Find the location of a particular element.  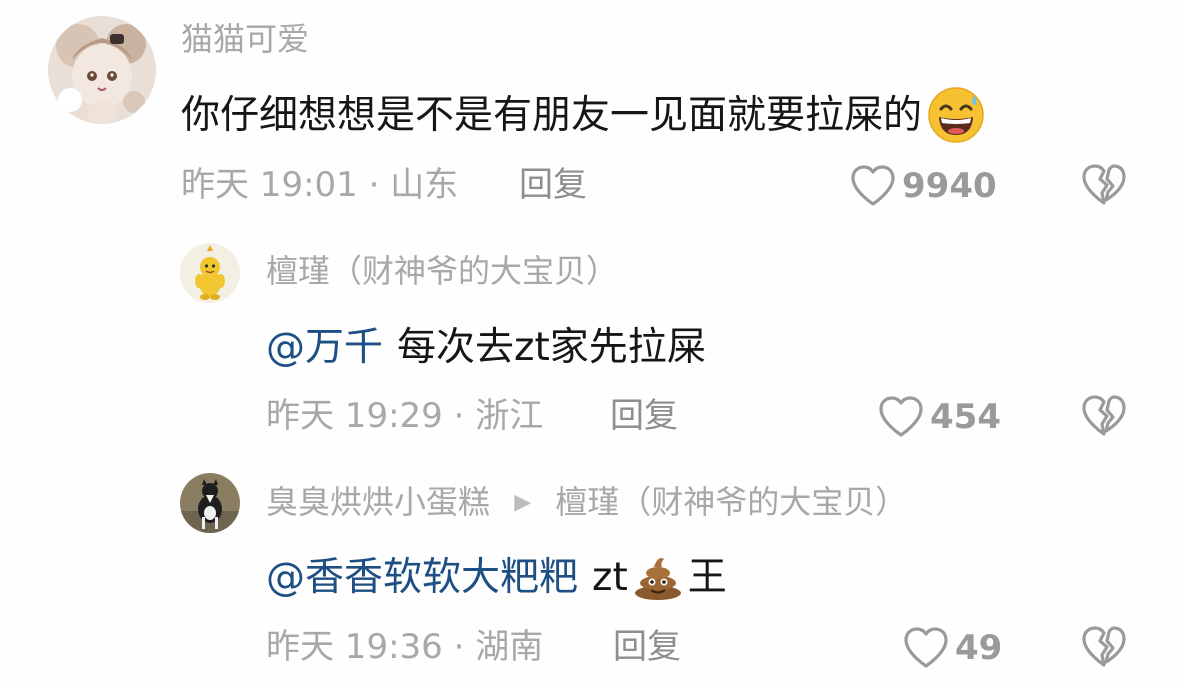

like-button: 9940 is located at coordinates (923, 186).